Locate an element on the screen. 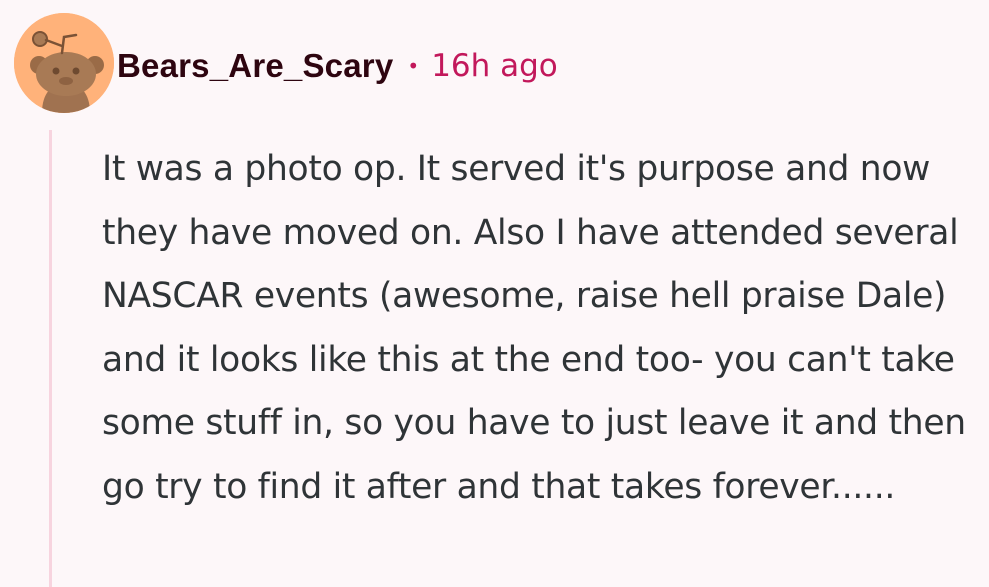  snoo-bear-avatar-icon is located at coordinates (64, 63).